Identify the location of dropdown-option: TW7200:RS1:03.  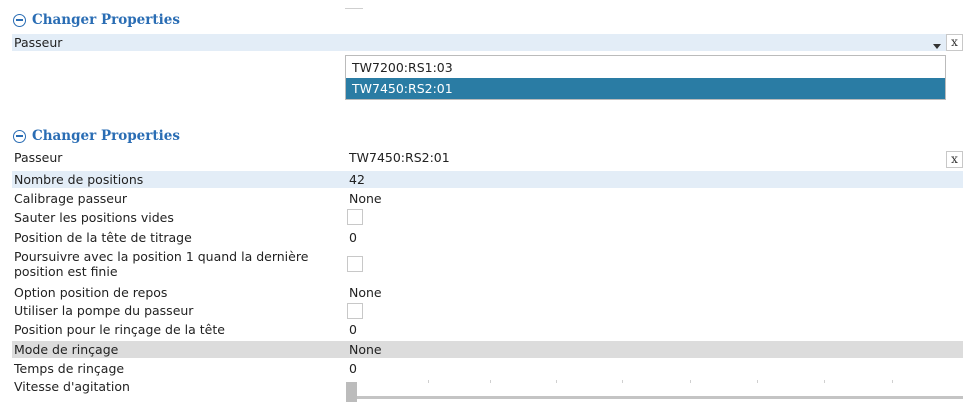
(645, 67).